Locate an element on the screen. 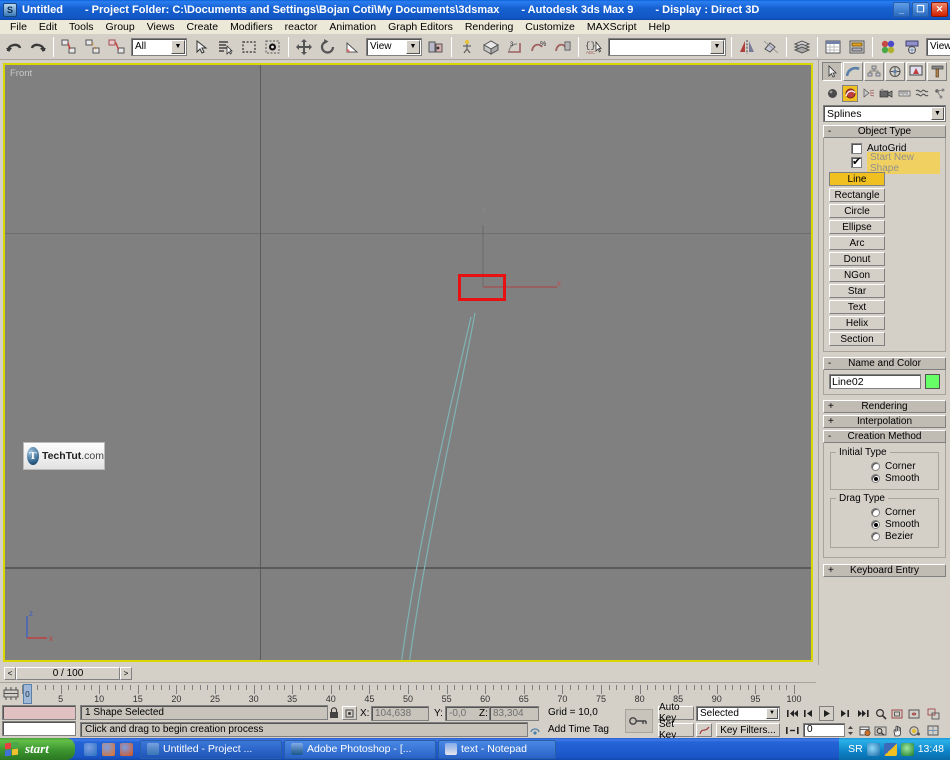 The height and width of the screenshot is (760, 950). minimize-button: _ is located at coordinates (901, 9).